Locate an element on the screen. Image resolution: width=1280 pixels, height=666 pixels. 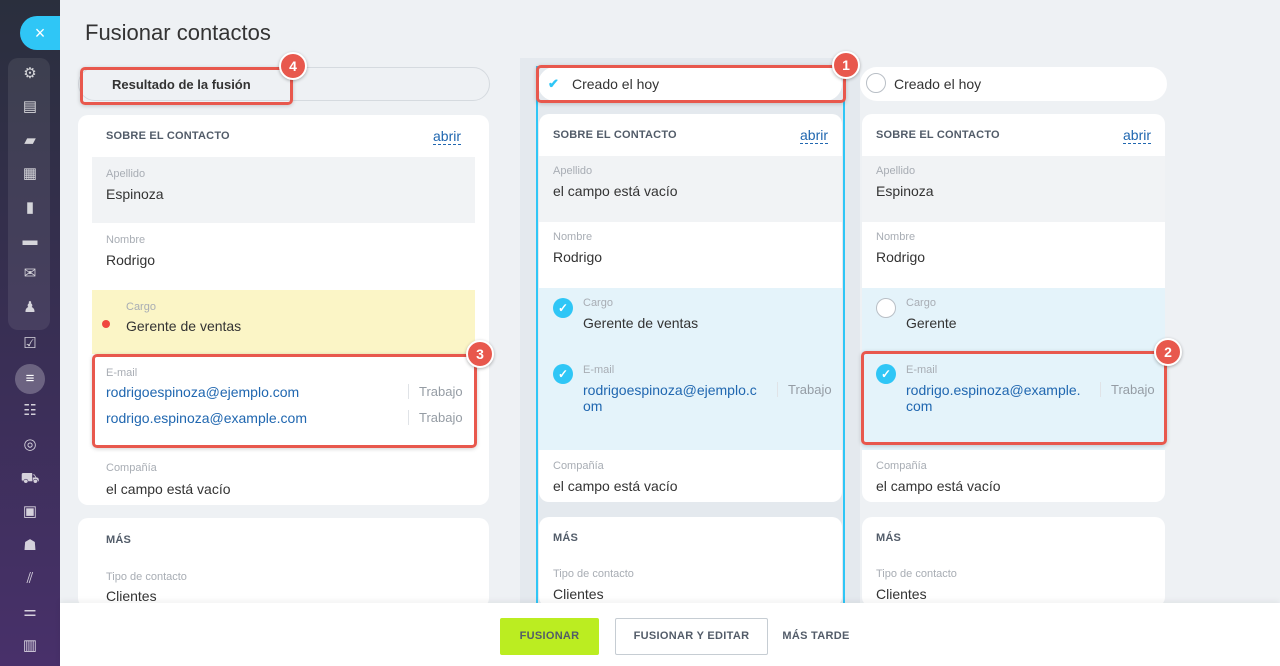
footer-bar: FUSIONAR FUSIONAR Y EDITAR MÁS TARDE is located at coordinates (670, 634).